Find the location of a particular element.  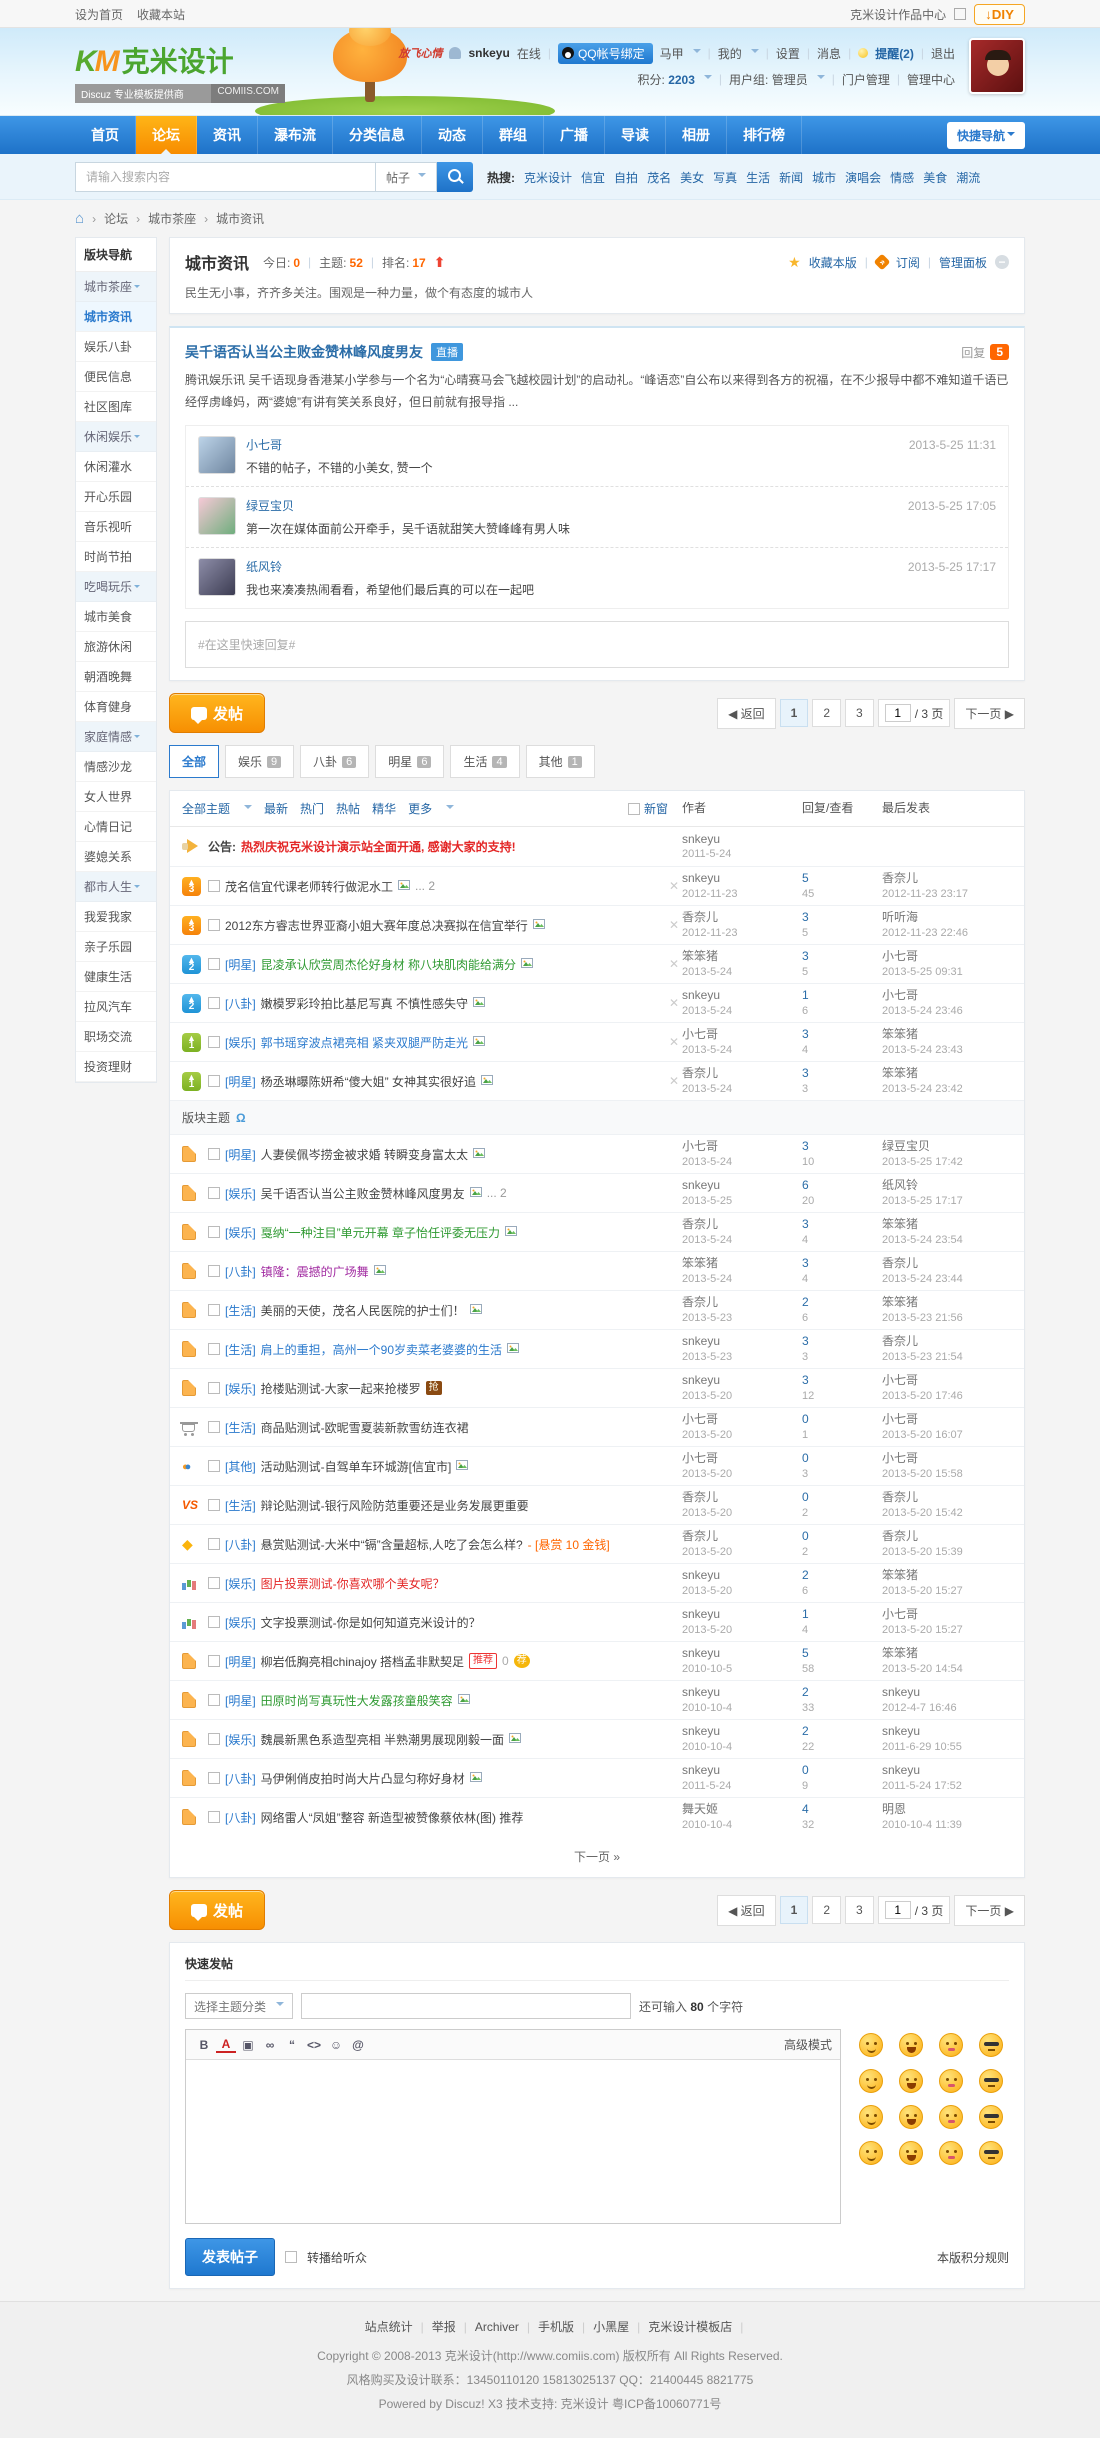

sidebar-item-我爱我家: 我爱我家 is located at coordinates (116, 917).